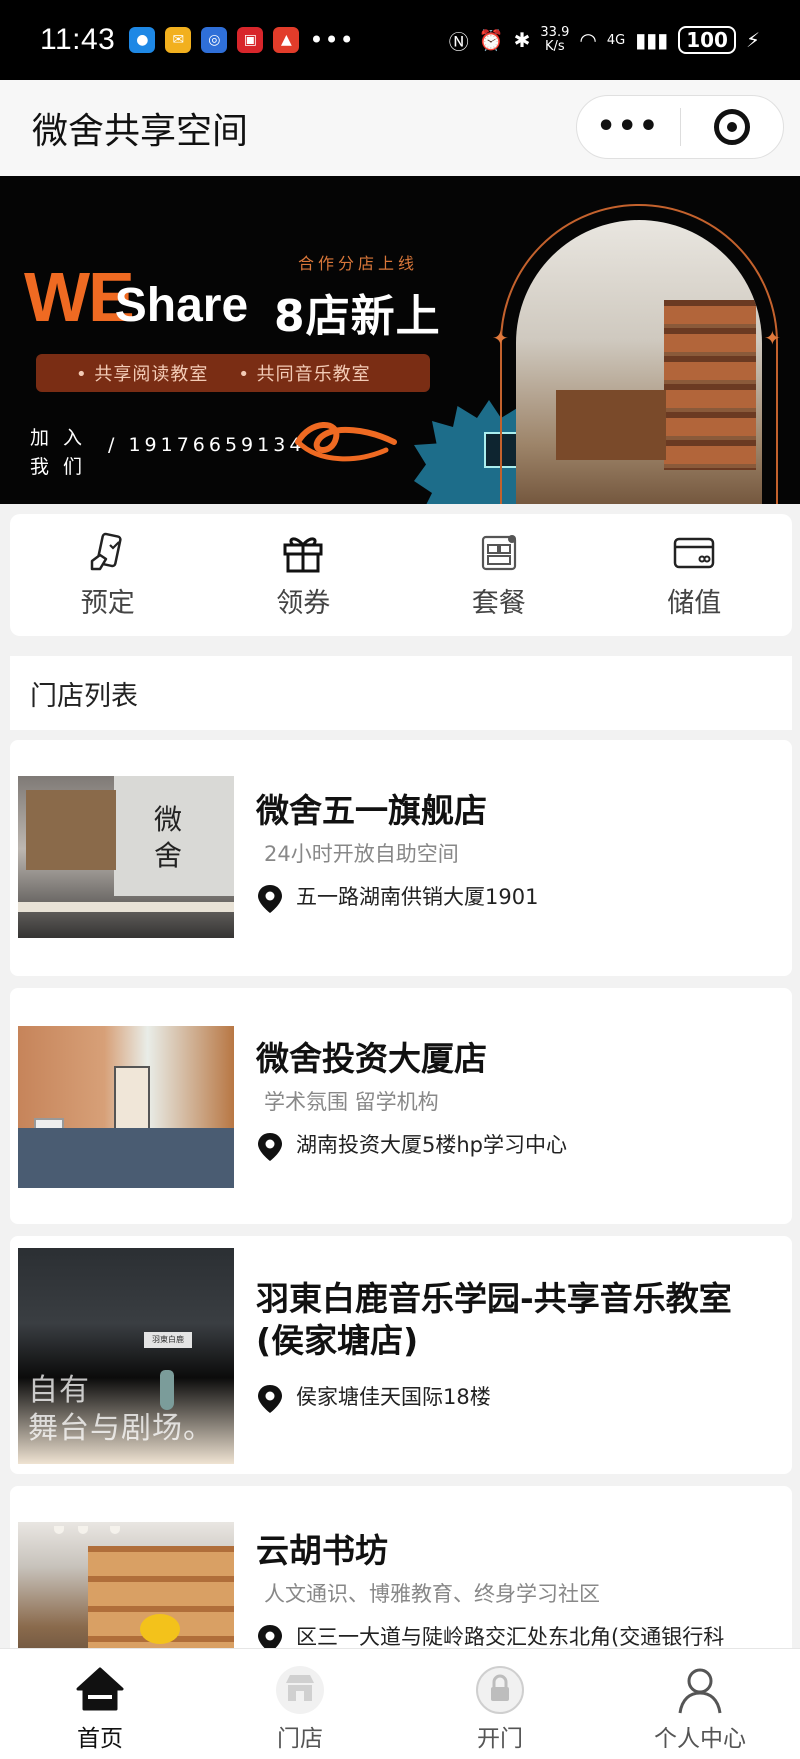  What do you see at coordinates (401, 693) in the screenshot?
I see `store-list-header: 门店列表` at bounding box center [401, 693].